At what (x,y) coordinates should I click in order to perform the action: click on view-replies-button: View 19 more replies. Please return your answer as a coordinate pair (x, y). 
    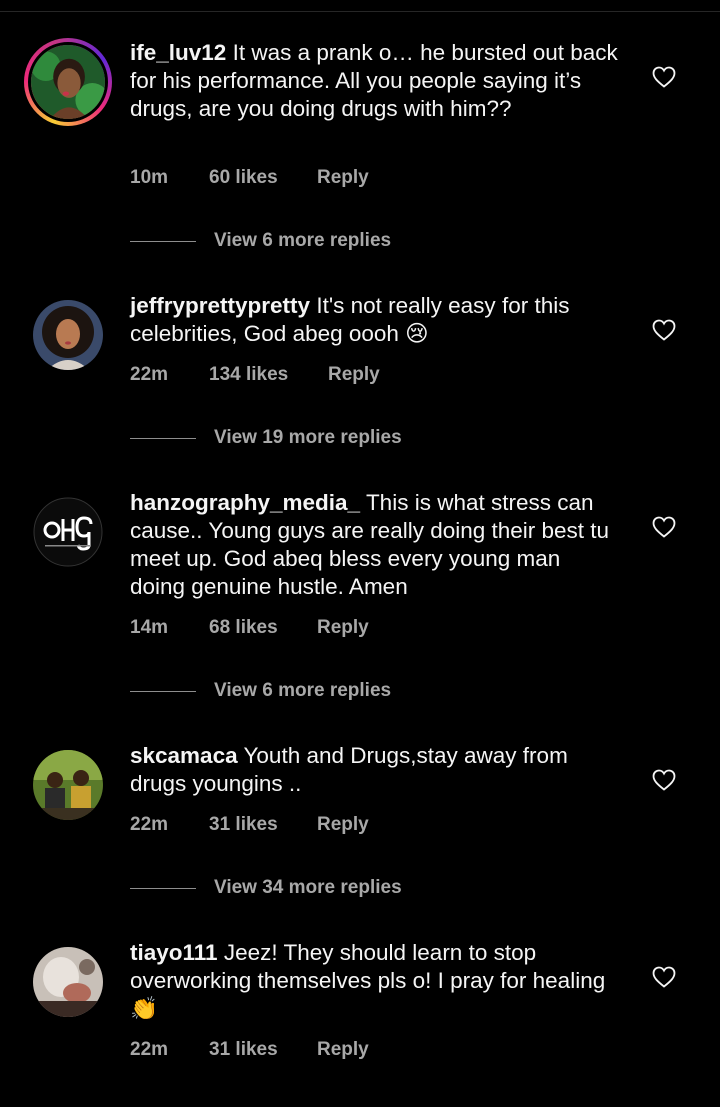
    Looking at the image, I should click on (330, 439).